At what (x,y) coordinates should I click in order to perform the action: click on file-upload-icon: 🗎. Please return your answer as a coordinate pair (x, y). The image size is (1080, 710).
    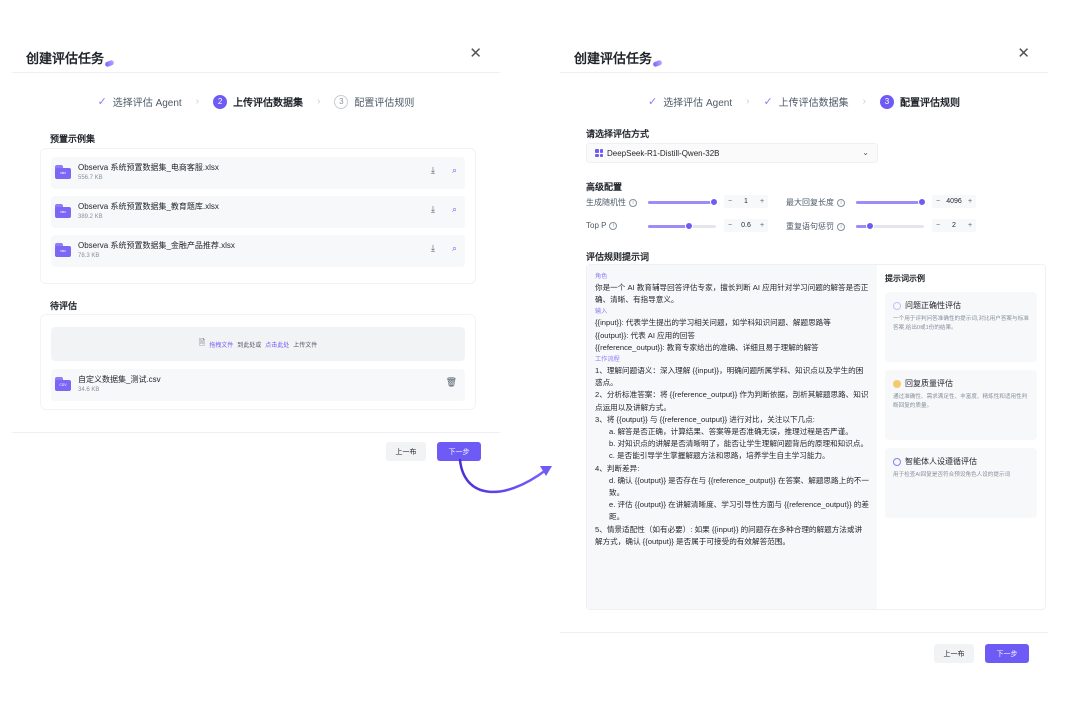
    Looking at the image, I should click on (202, 342).